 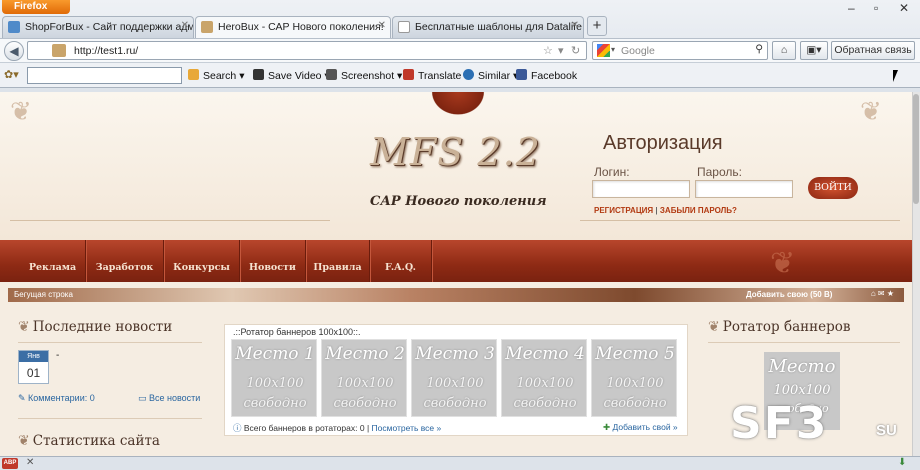 What do you see at coordinates (544, 378) in the screenshot?
I see `banner-slot-4: Место 4 100x100 свободно` at bounding box center [544, 378].